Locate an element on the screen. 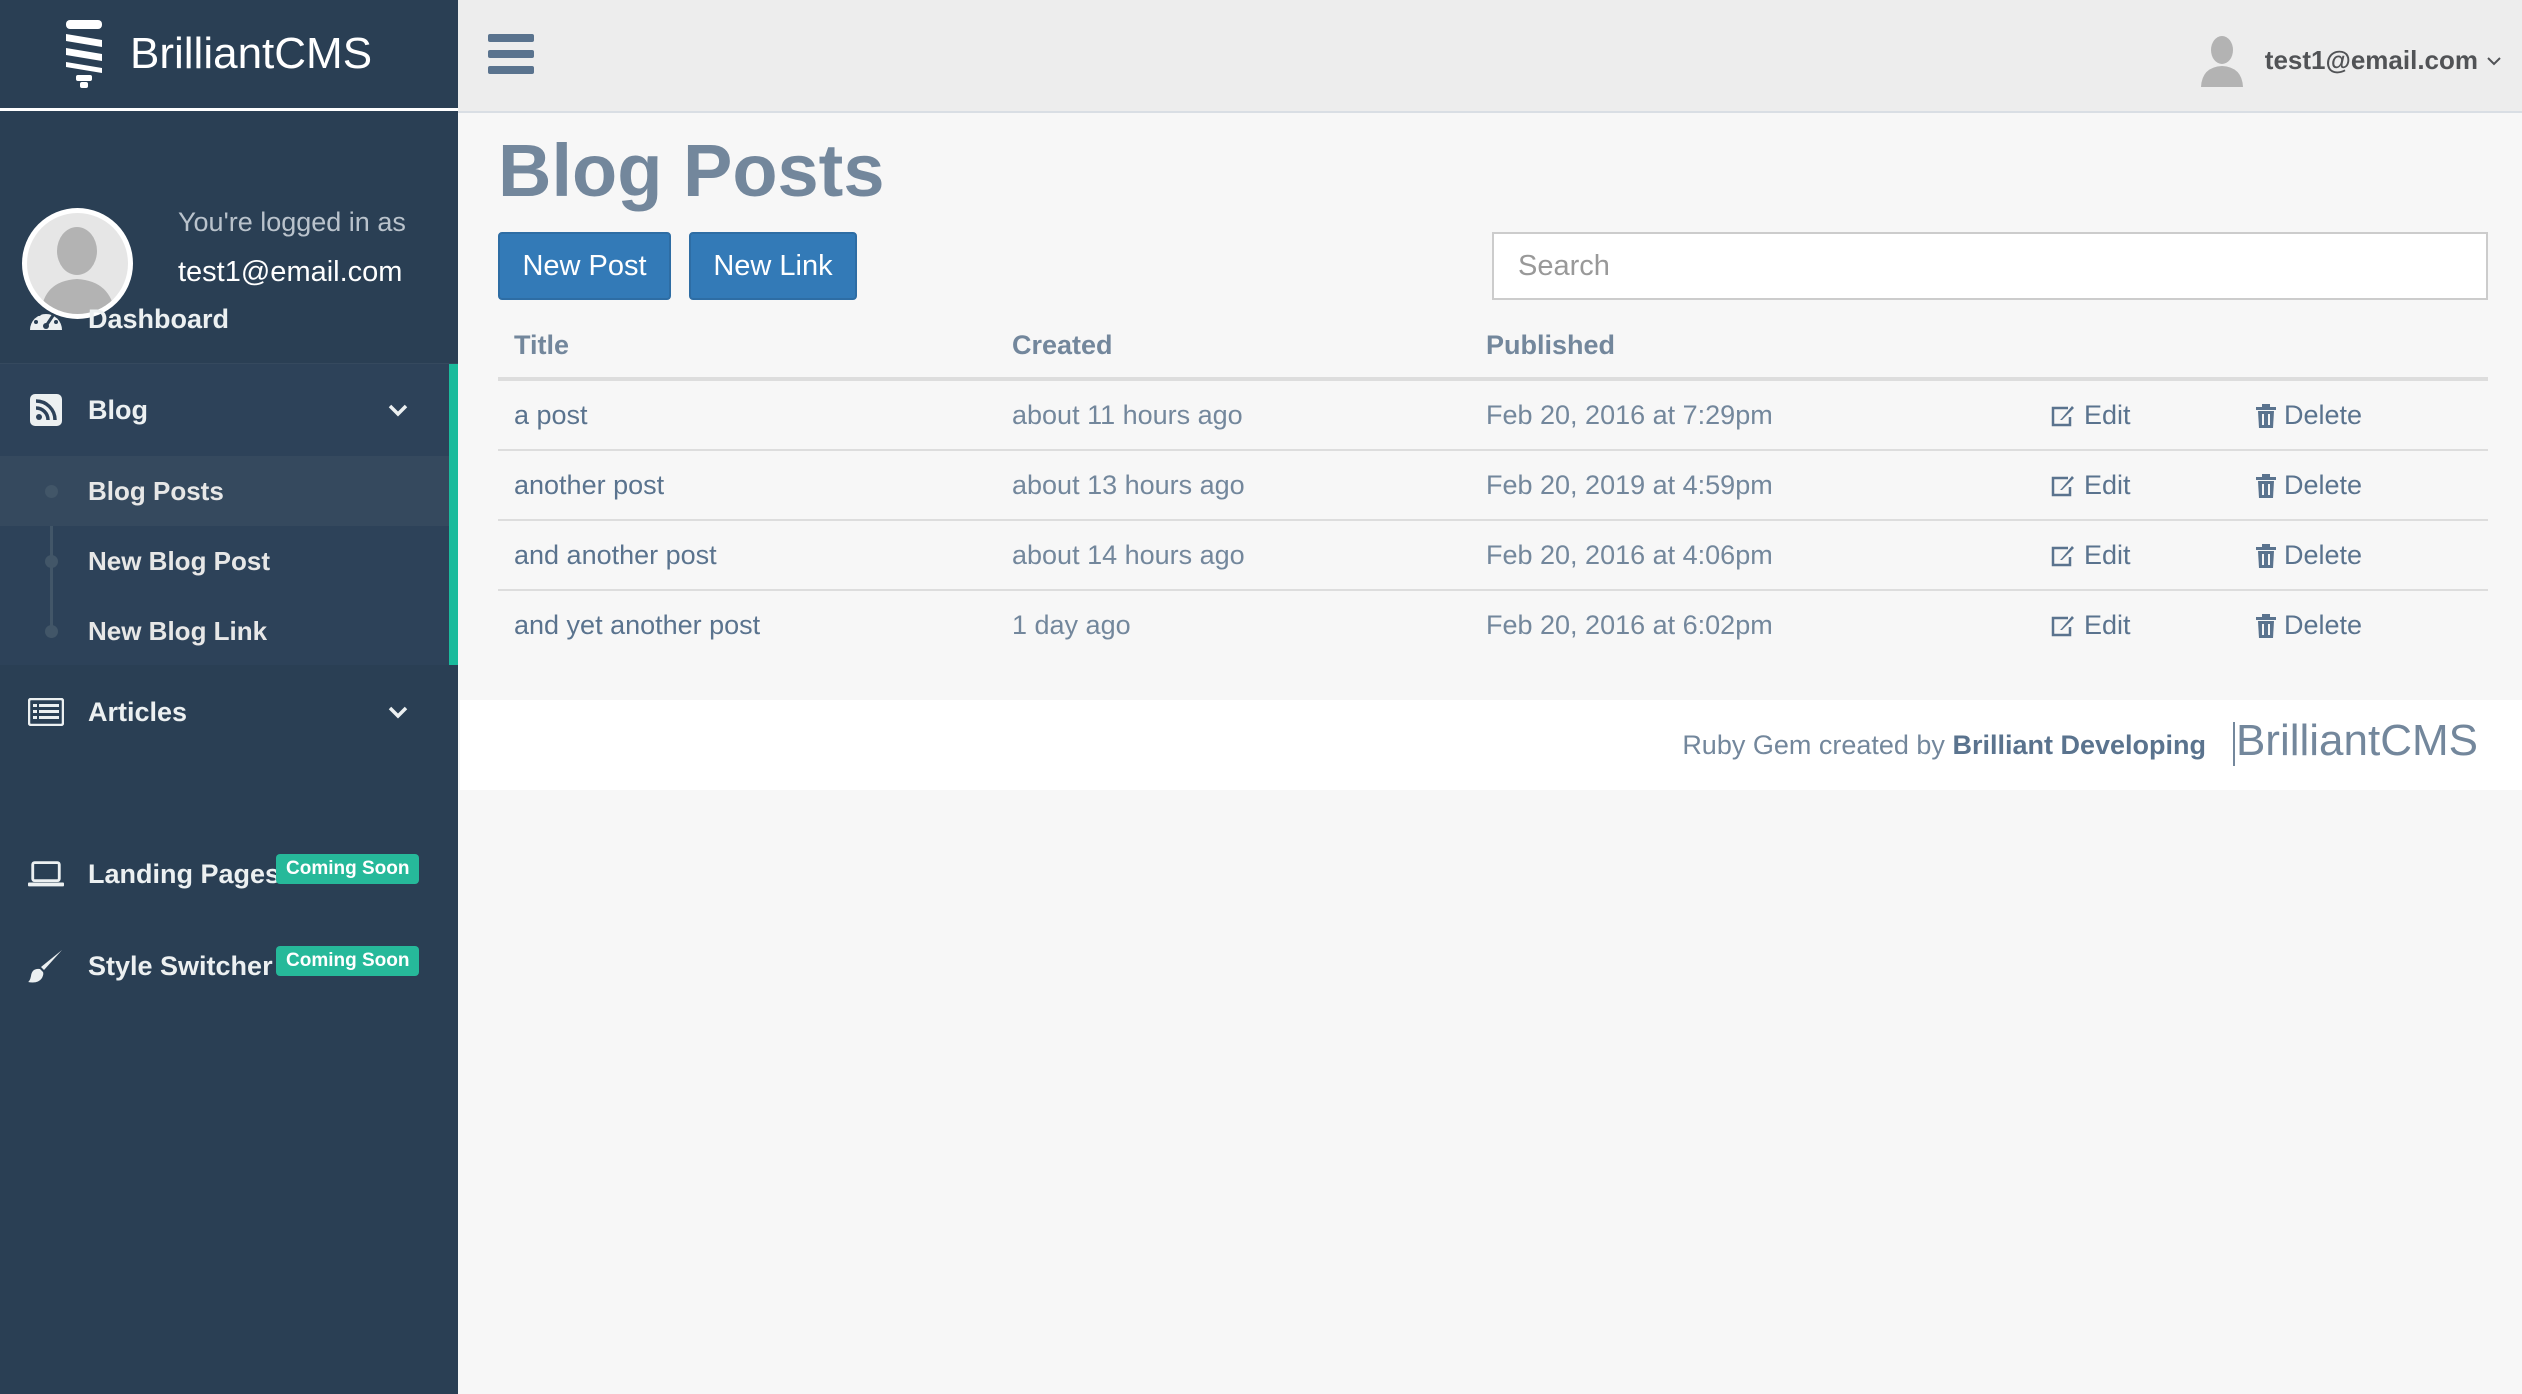  menu-toggle-icon is located at coordinates (511, 54).